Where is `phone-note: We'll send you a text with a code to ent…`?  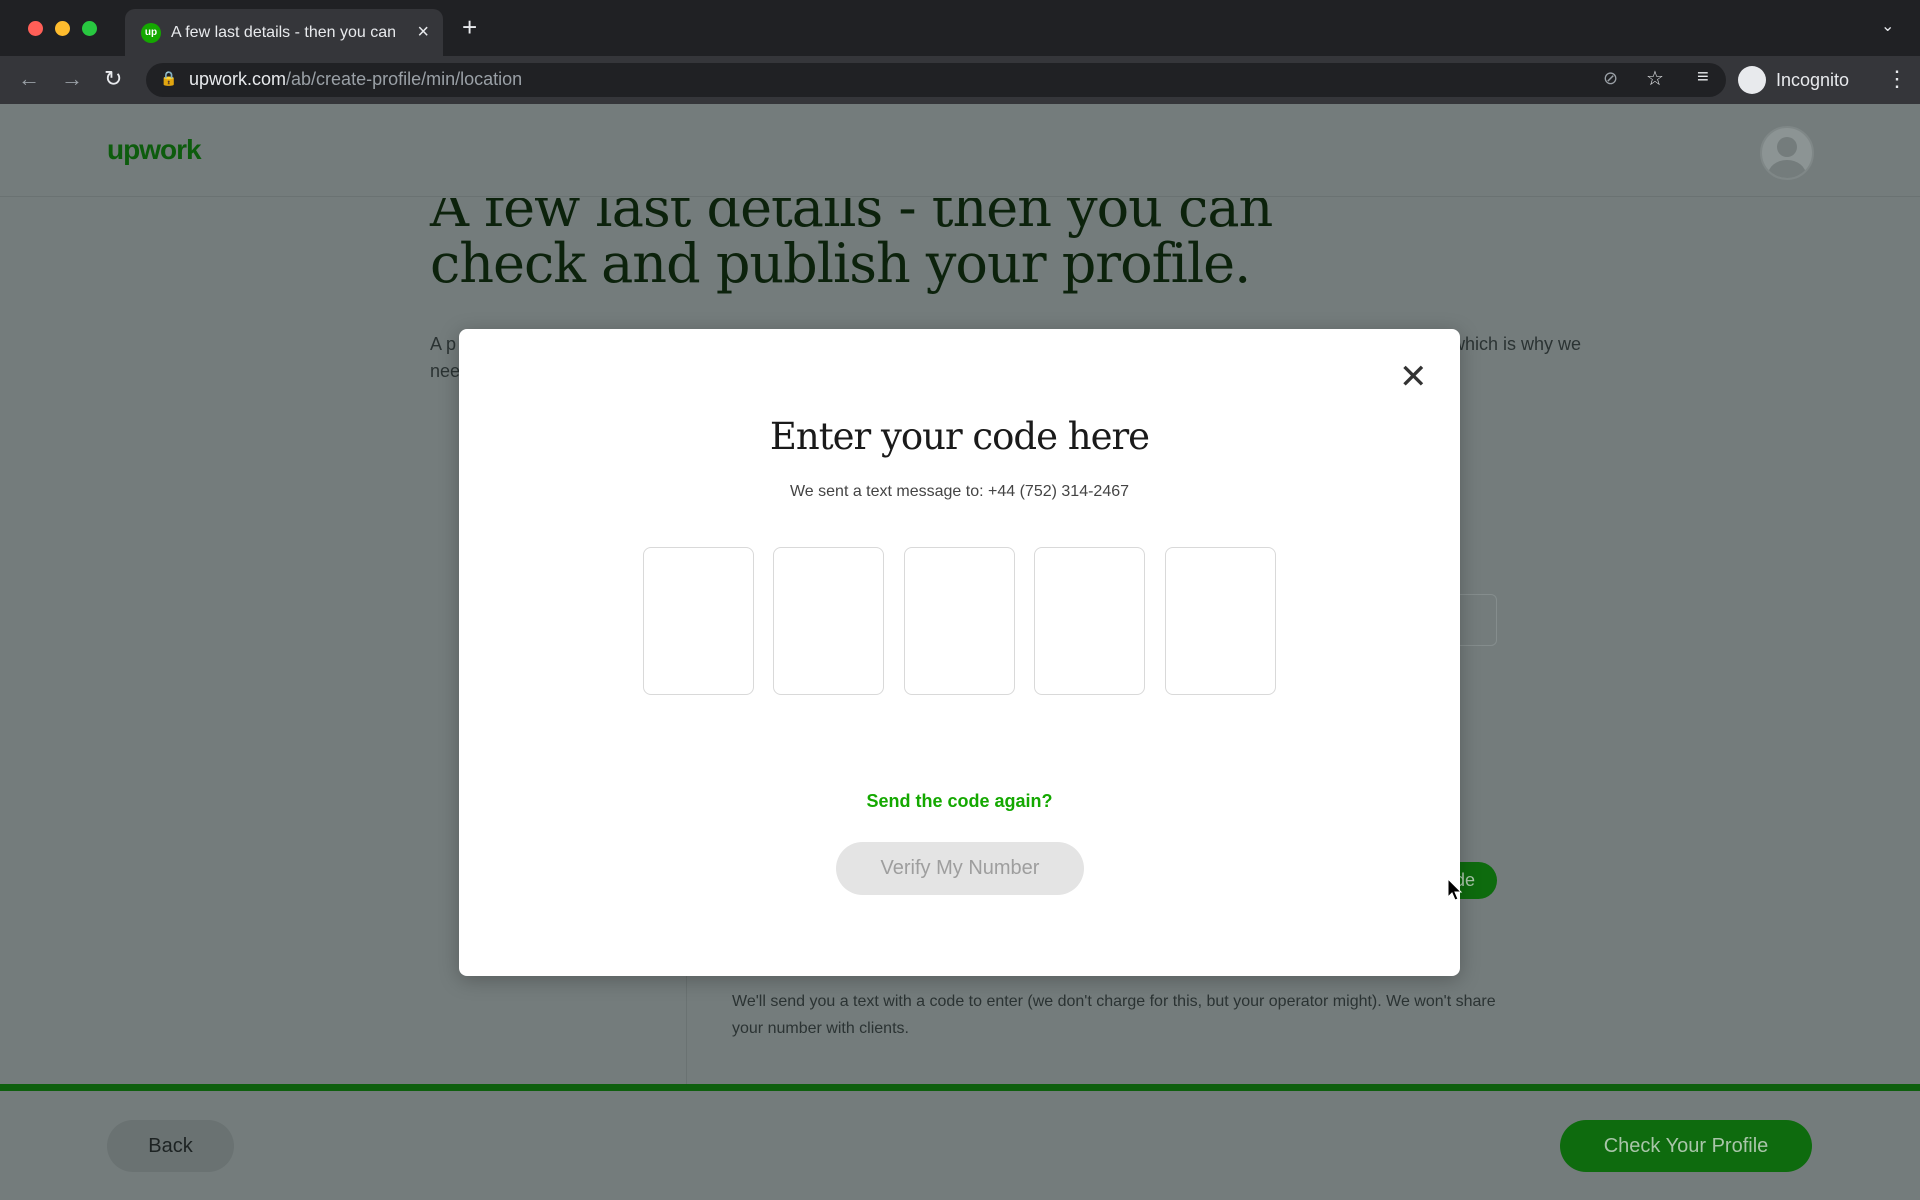 phone-note: We'll send you a text with a code to ent… is located at coordinates (1114, 1015).